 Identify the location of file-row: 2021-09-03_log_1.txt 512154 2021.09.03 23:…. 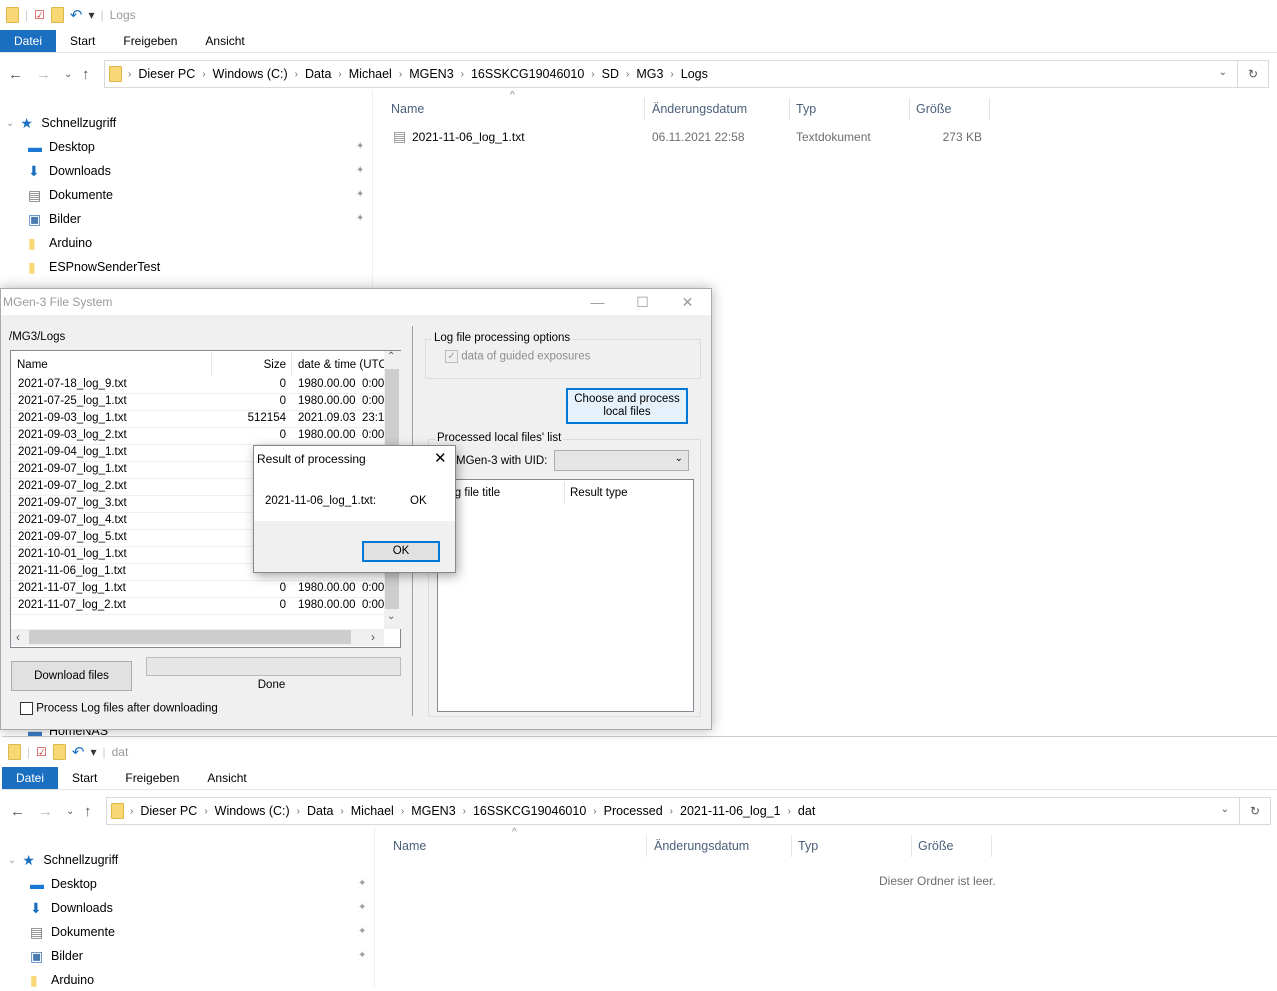
(197, 419).